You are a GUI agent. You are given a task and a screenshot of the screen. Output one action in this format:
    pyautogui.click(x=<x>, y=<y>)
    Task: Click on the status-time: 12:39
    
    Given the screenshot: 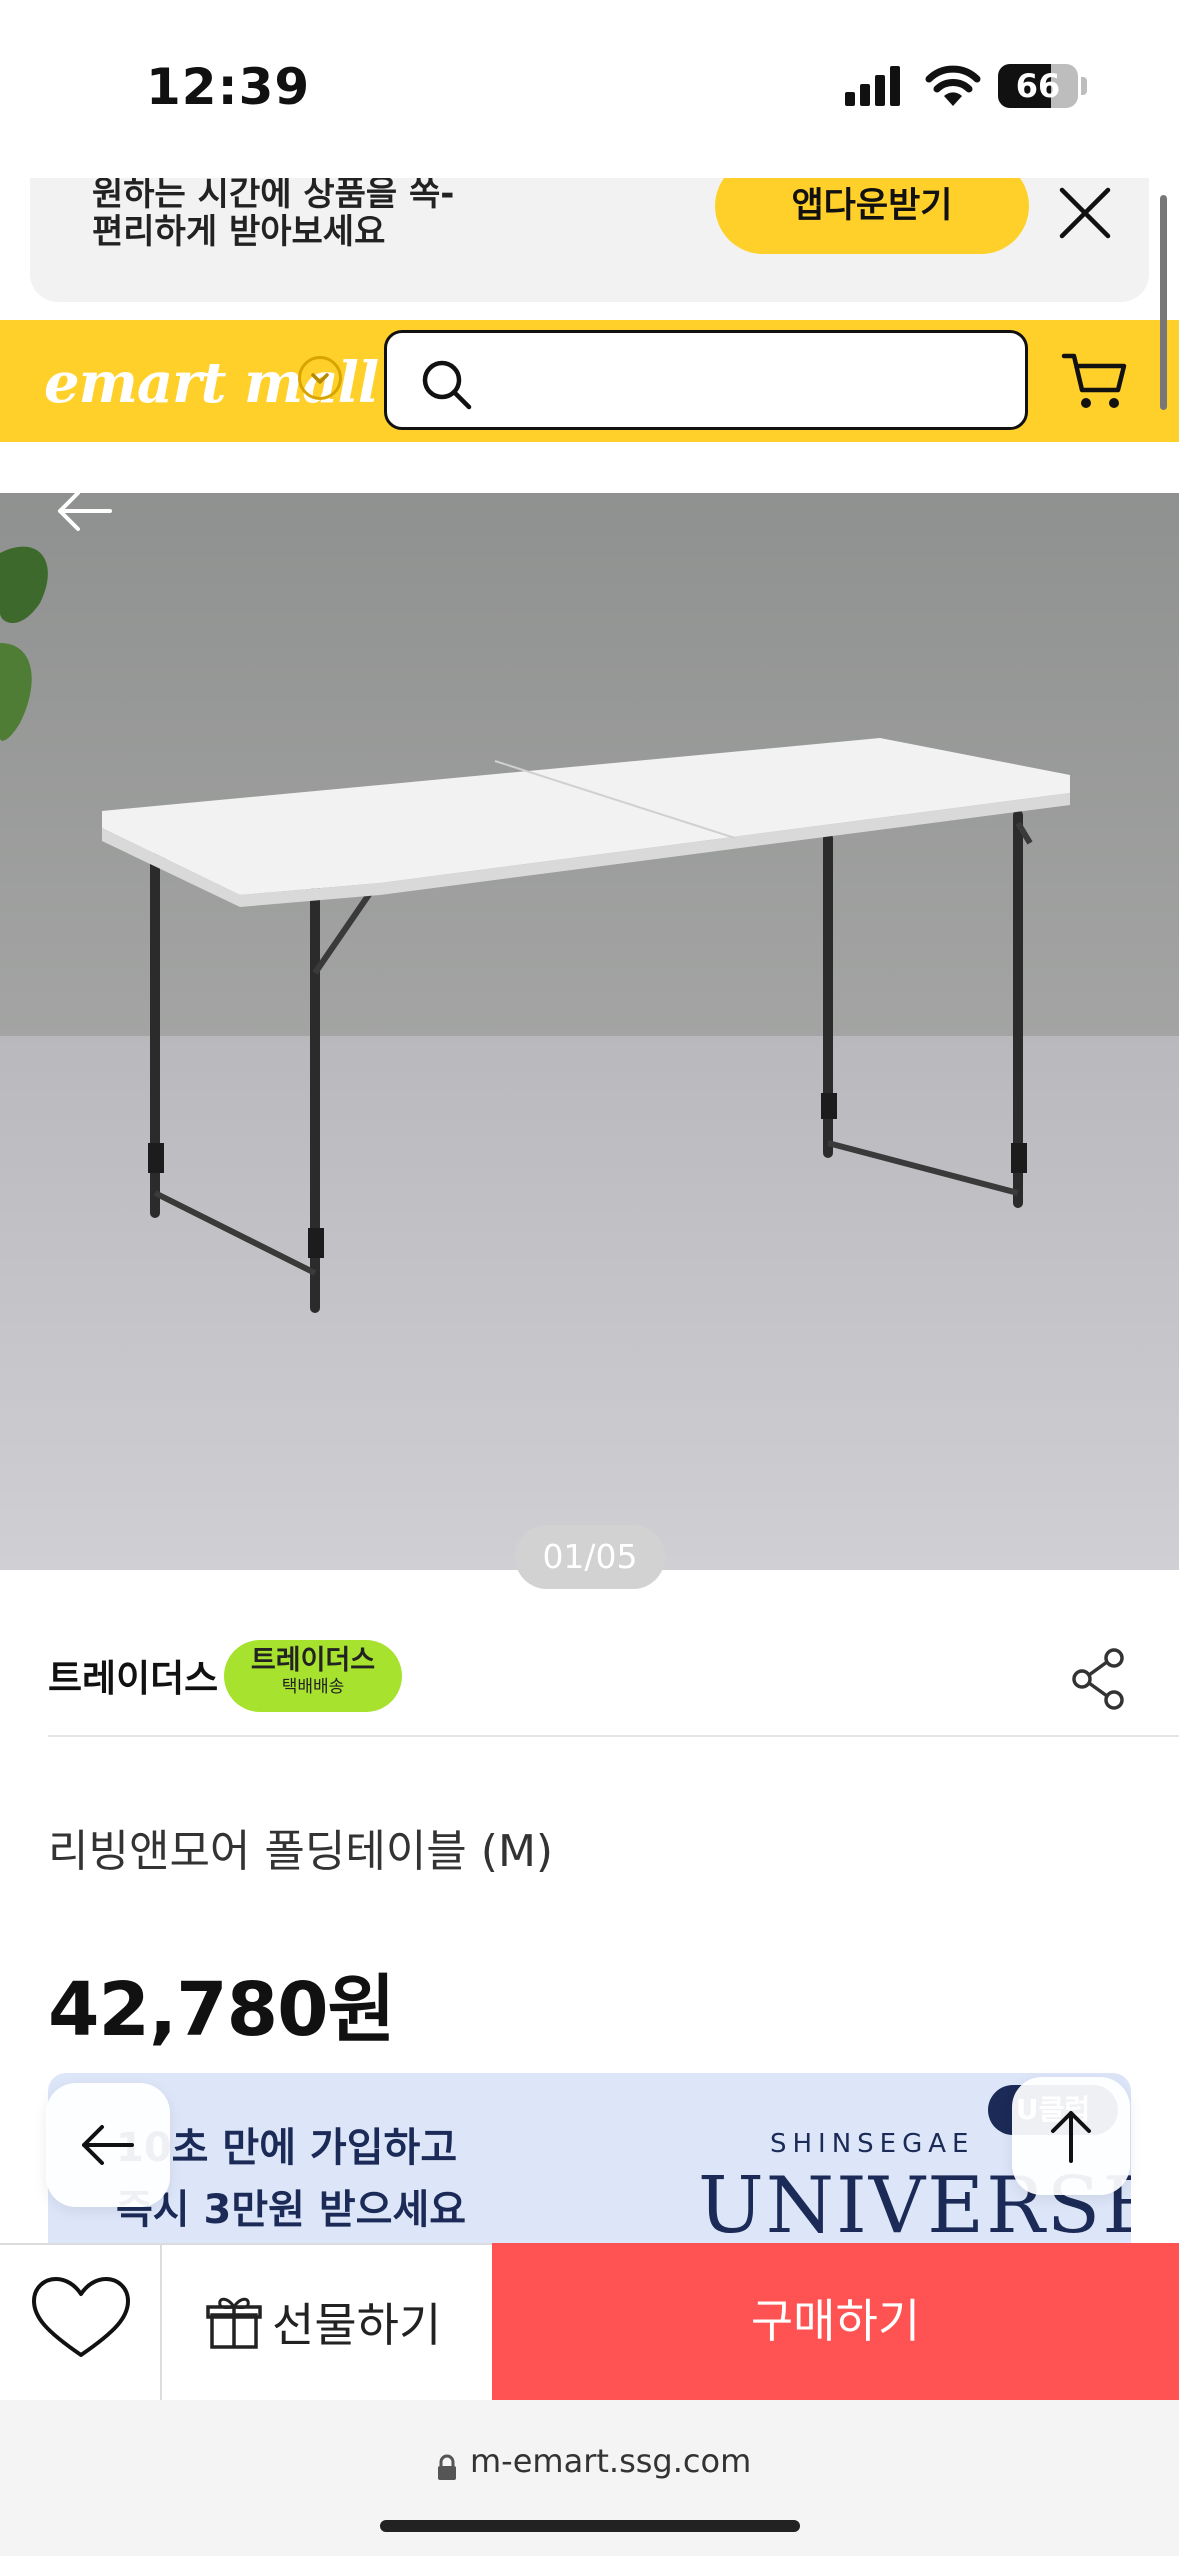 What is the action you would take?
    pyautogui.click(x=228, y=87)
    